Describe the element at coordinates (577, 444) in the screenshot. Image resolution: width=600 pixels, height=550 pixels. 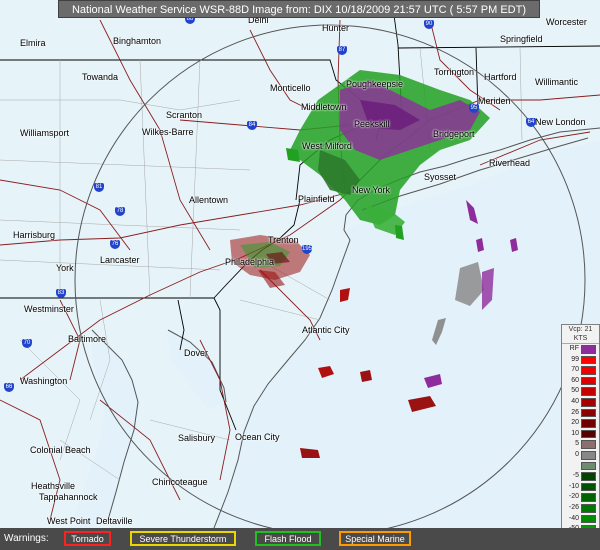
I see `legend-value: 5` at that location.